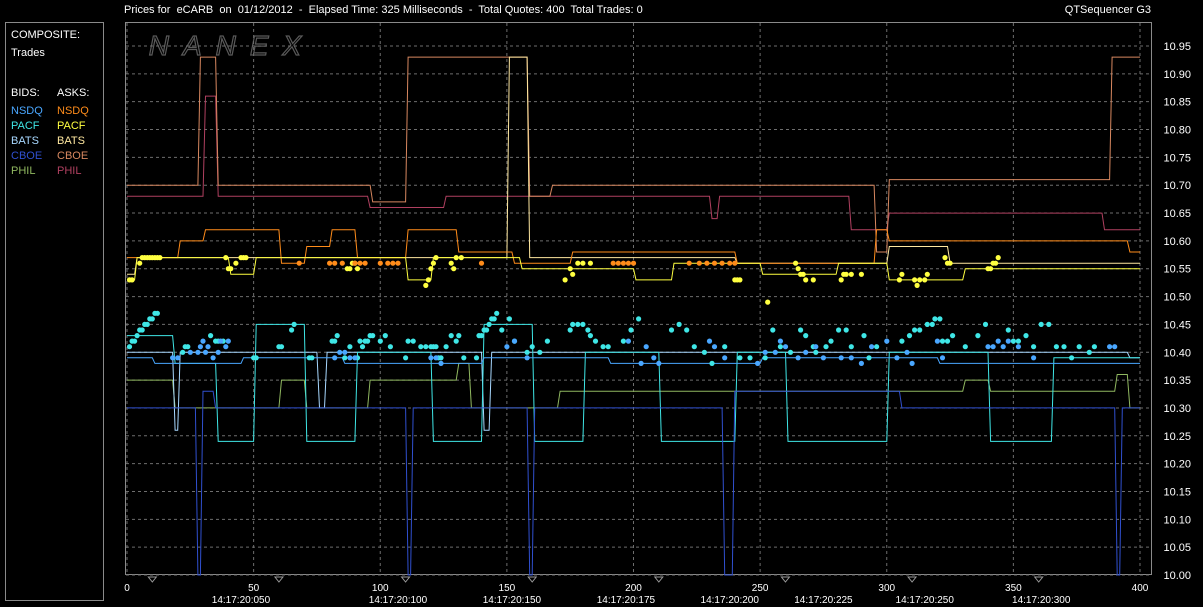 The width and height of the screenshot is (1203, 607). I want to click on time-label: 14:17:20:250, so click(925, 600).